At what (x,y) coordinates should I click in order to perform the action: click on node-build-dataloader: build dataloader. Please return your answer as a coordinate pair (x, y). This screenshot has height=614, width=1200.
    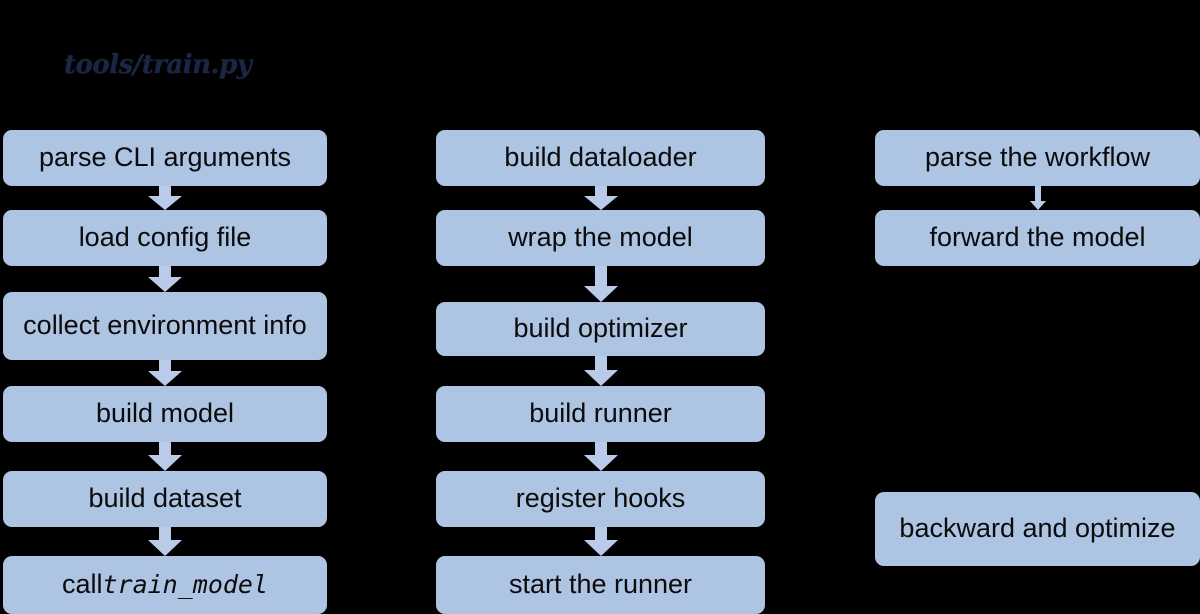
    Looking at the image, I should click on (600, 158).